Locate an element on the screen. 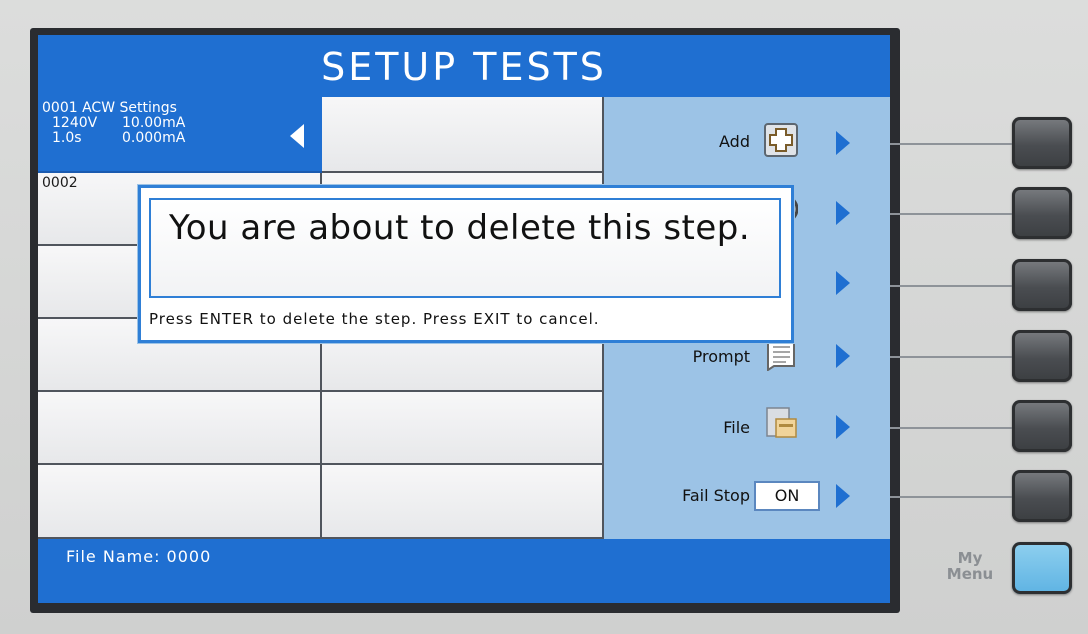 The height and width of the screenshot is (634, 1088). file-cabinet-icon is located at coordinates (781, 422).